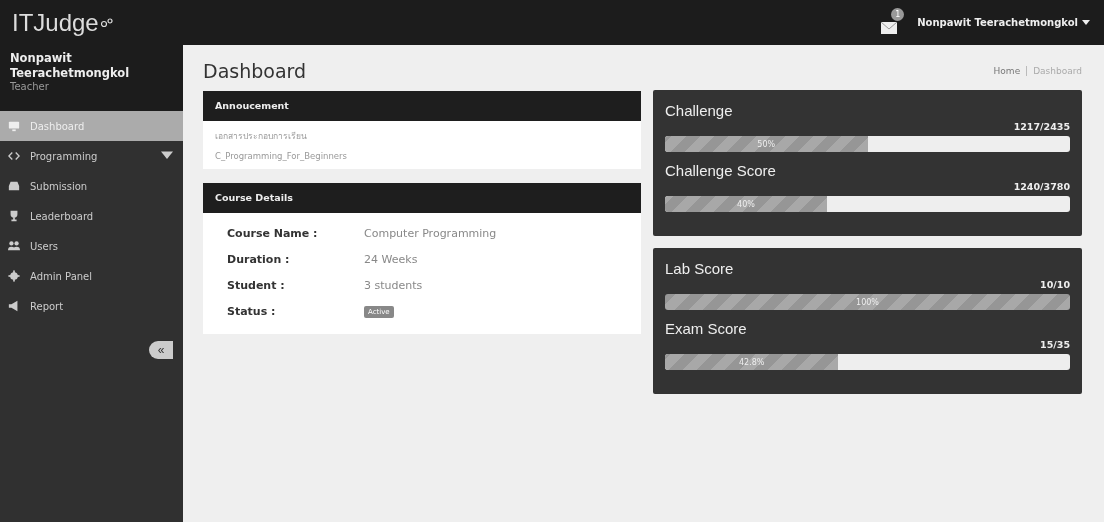 The height and width of the screenshot is (522, 1104). What do you see at coordinates (14, 126) in the screenshot?
I see `monitor-icon` at bounding box center [14, 126].